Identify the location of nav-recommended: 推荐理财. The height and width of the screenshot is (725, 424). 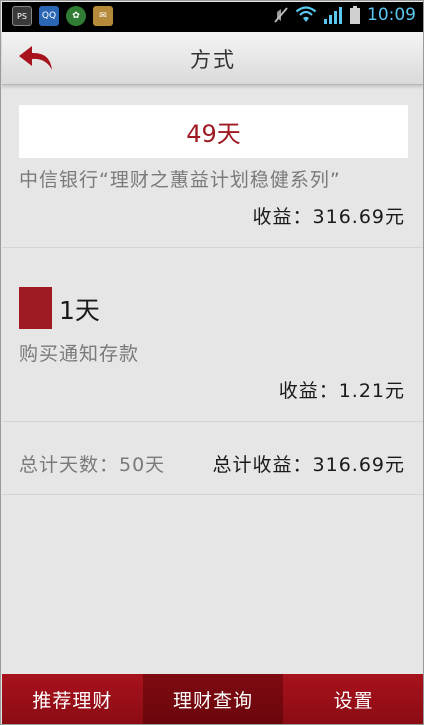
(72, 699).